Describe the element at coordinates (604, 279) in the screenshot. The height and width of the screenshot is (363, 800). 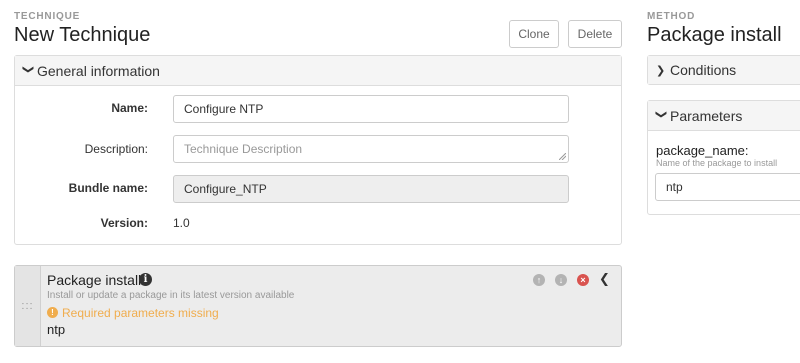
I see `chevron-left-icon: ❮` at that location.